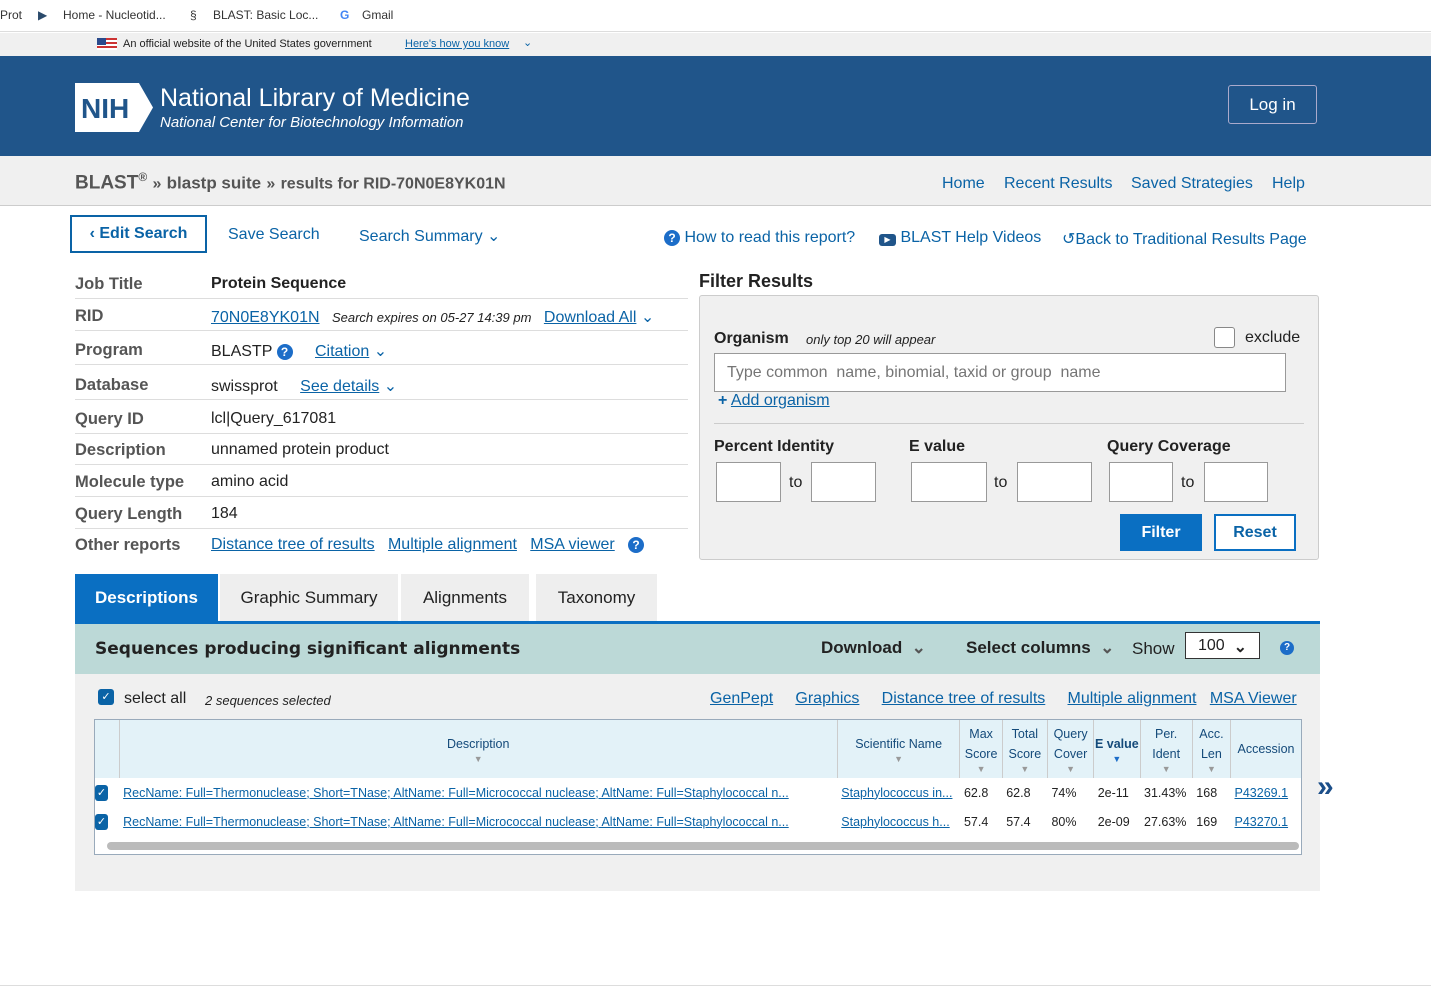  I want to click on col-max-score: Max Score ▼, so click(981, 749).